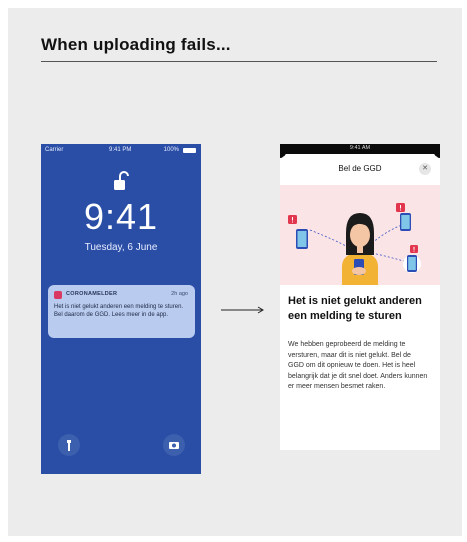 This screenshot has height=542, width=467. I want to click on illustration, so click(360, 235).